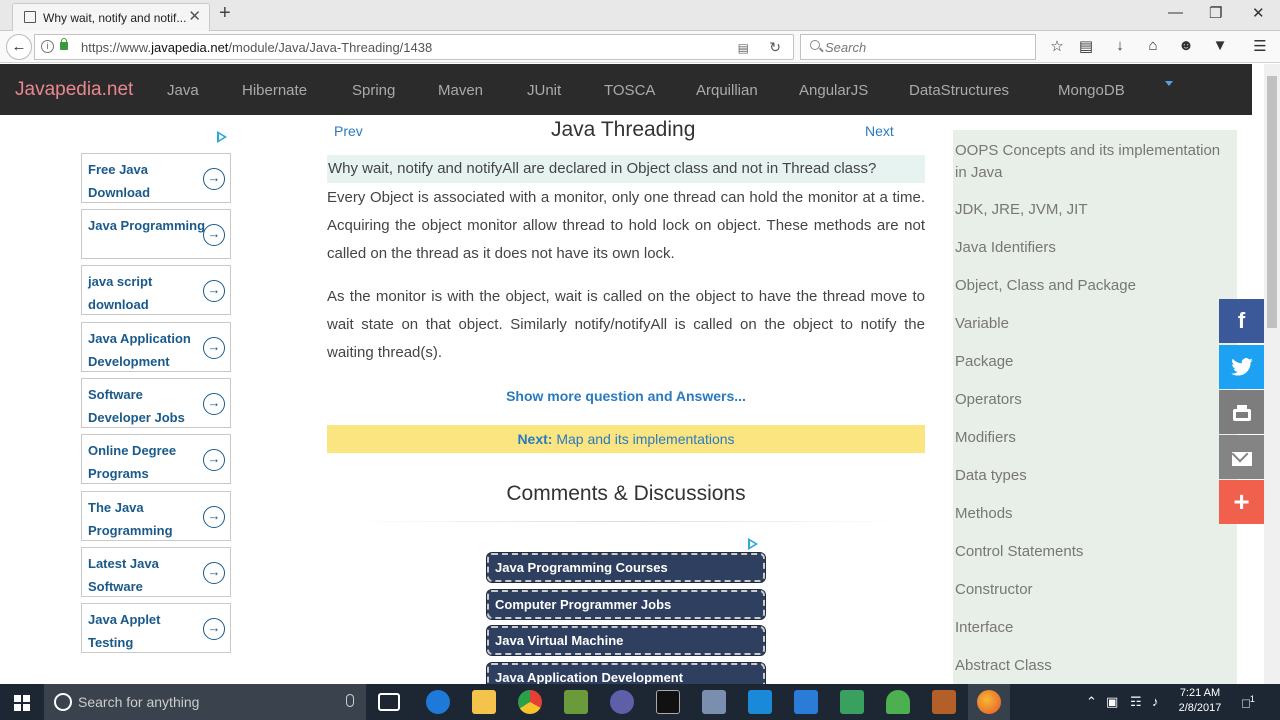 This screenshot has height=720, width=1280. I want to click on firefox-icon, so click(989, 702).